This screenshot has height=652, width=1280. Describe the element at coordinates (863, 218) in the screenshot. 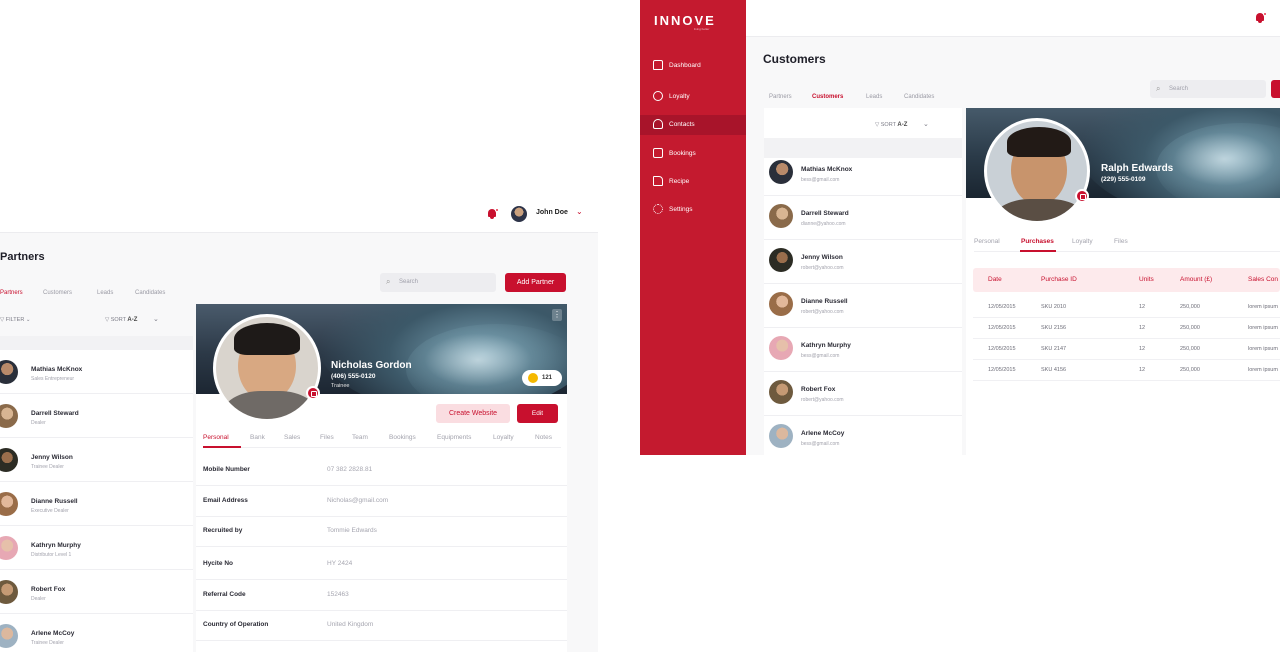

I see `list-item: Darrell Steward dianne@yahoo.com` at that location.